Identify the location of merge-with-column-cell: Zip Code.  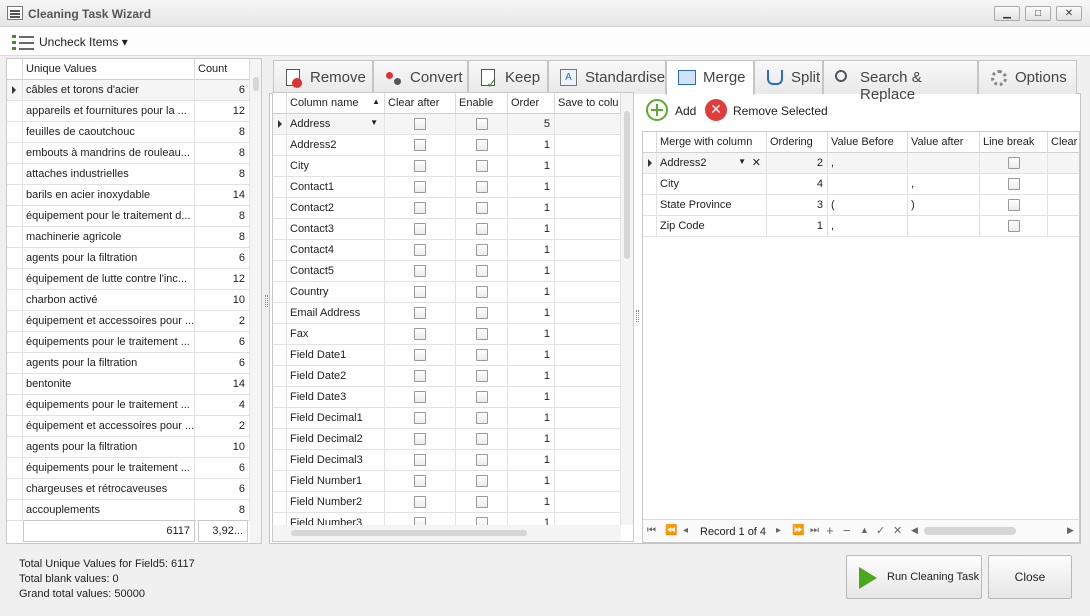
(712, 226).